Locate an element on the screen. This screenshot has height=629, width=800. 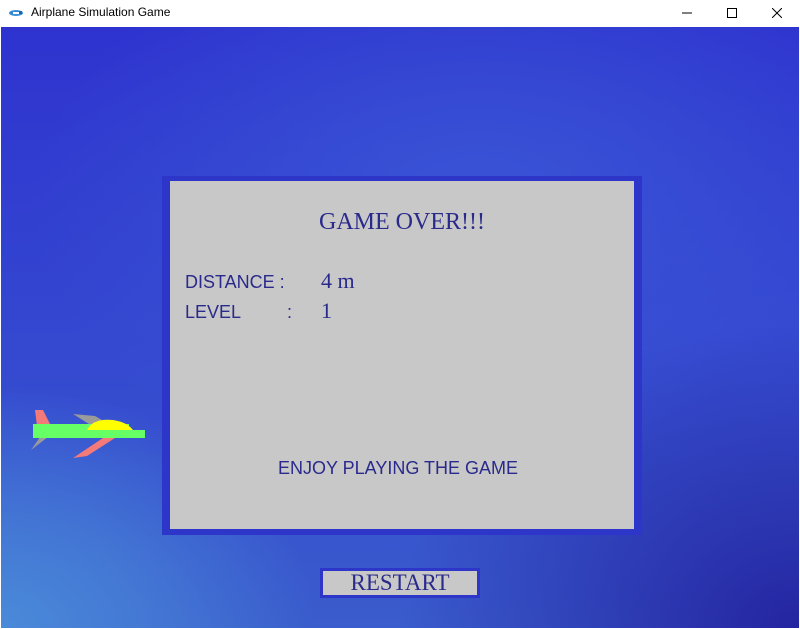
enjoy-message: ENJOY PLAYING THE GAME is located at coordinates (398, 468).